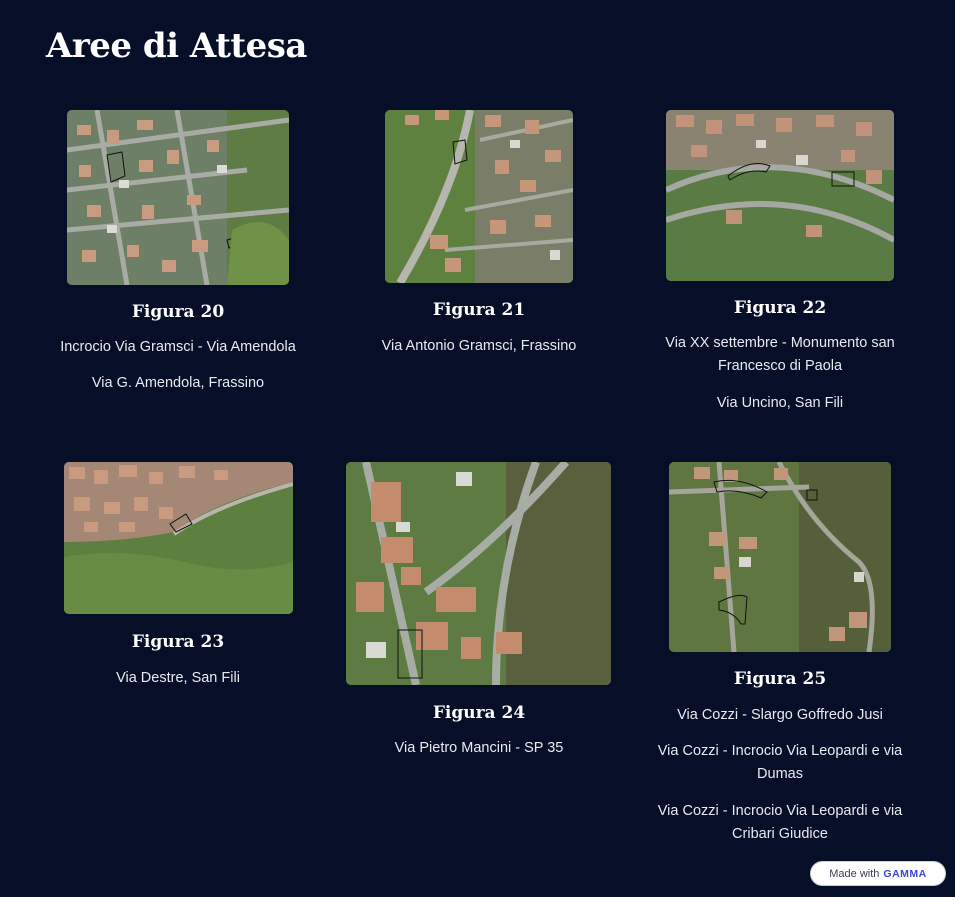 The image size is (955, 897). I want to click on gamma-logo: GAMMA, so click(905, 873).